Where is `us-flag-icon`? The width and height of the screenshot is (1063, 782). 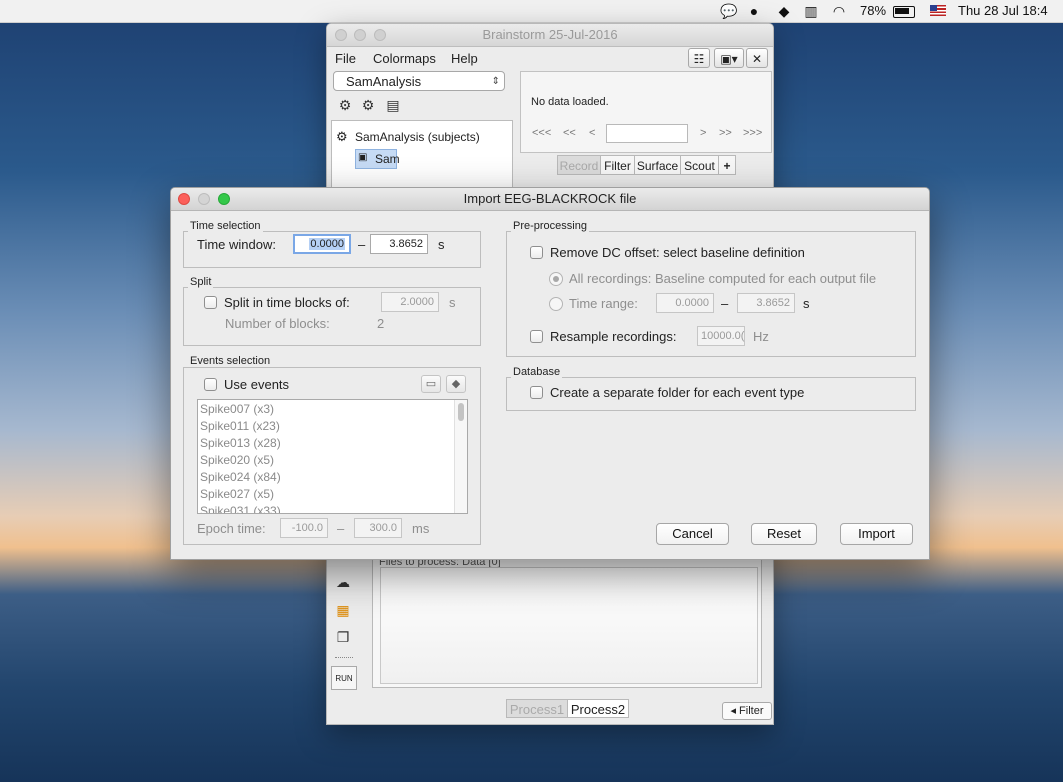
us-flag-icon is located at coordinates (938, 10).